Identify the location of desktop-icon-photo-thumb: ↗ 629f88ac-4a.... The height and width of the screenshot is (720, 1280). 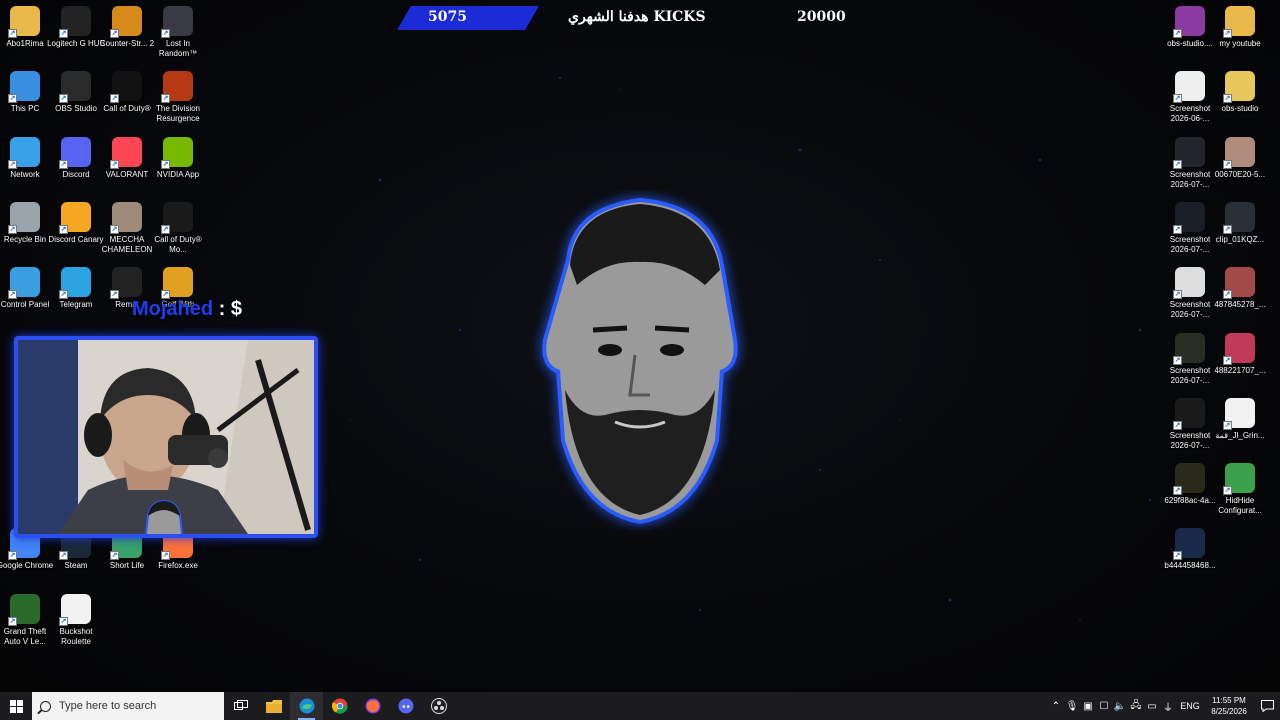
(1190, 494).